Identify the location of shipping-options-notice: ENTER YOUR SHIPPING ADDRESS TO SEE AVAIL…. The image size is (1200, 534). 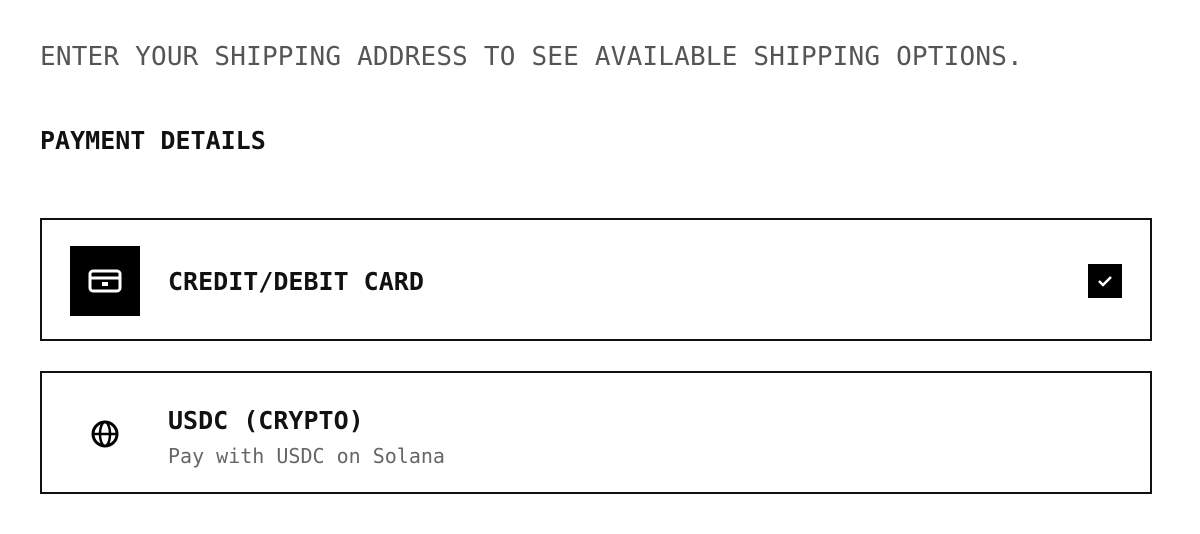
(531, 57).